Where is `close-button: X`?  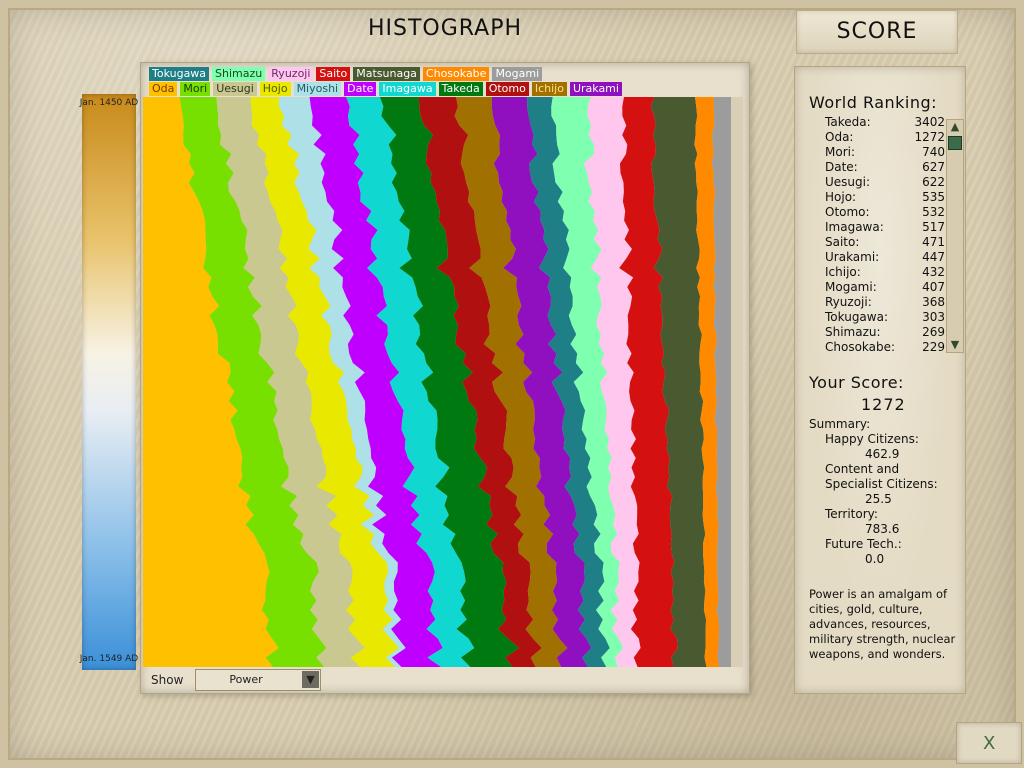 close-button: X is located at coordinates (989, 743).